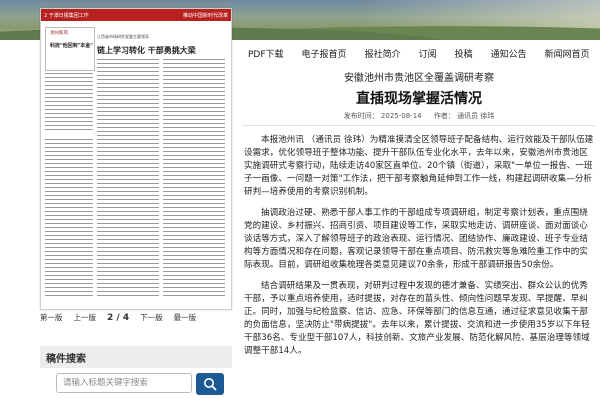 The width and height of the screenshot is (600, 400). I want to click on top-nav: PDF下载 电子报首页 报社简介 订阅 投稿 通知公告 新闻网首页, so click(418, 53).